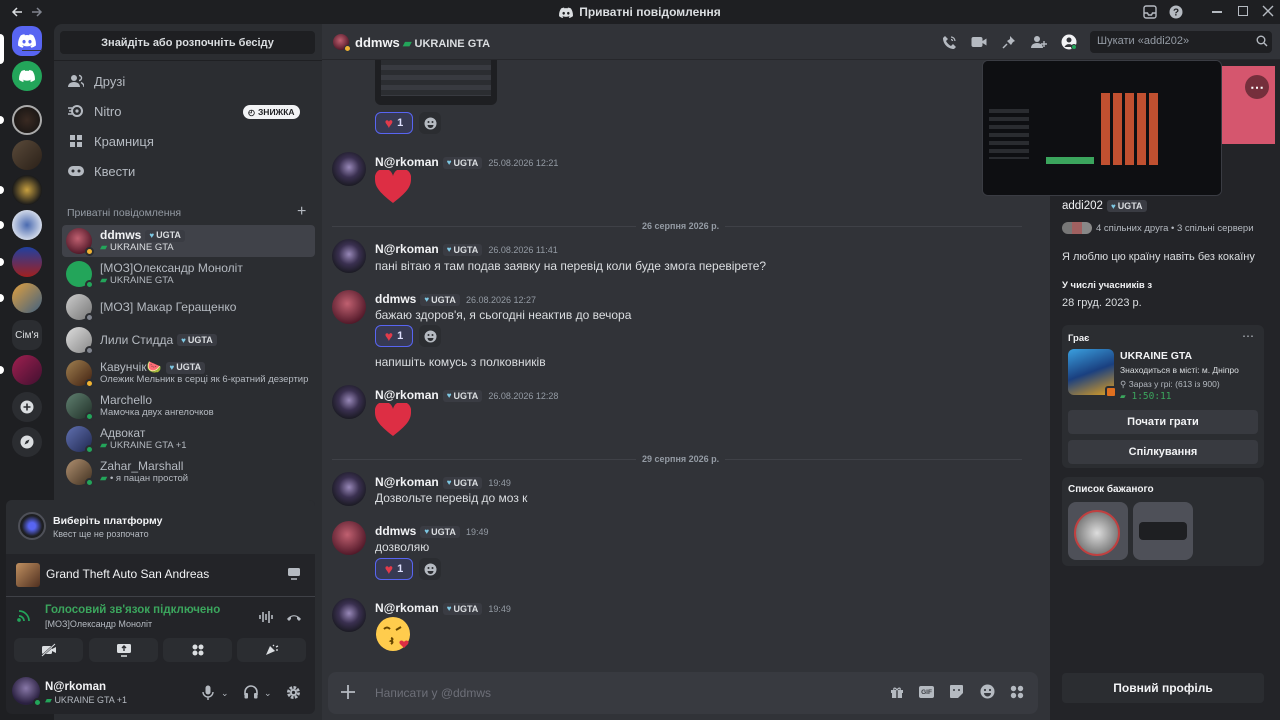 The height and width of the screenshot is (720, 1280). Describe the element at coordinates (1248, 336) in the screenshot. I see `activity-more-icon: ⋯` at that location.